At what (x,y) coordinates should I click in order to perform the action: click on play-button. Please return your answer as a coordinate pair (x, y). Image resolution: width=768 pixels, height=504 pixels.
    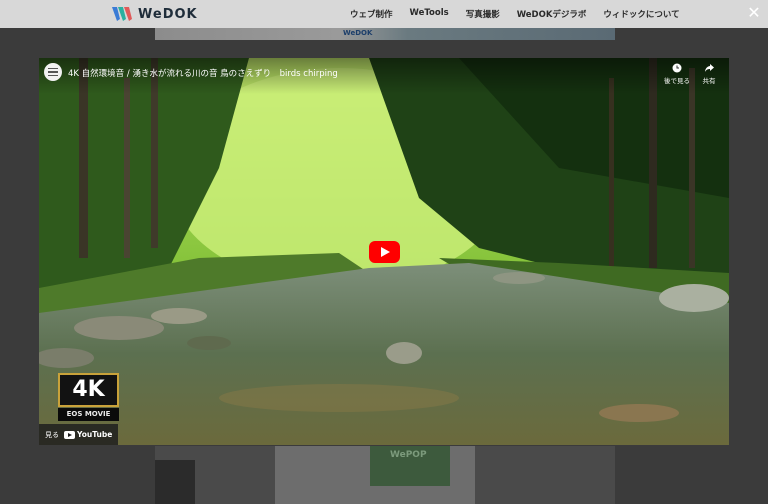
    Looking at the image, I should click on (384, 252).